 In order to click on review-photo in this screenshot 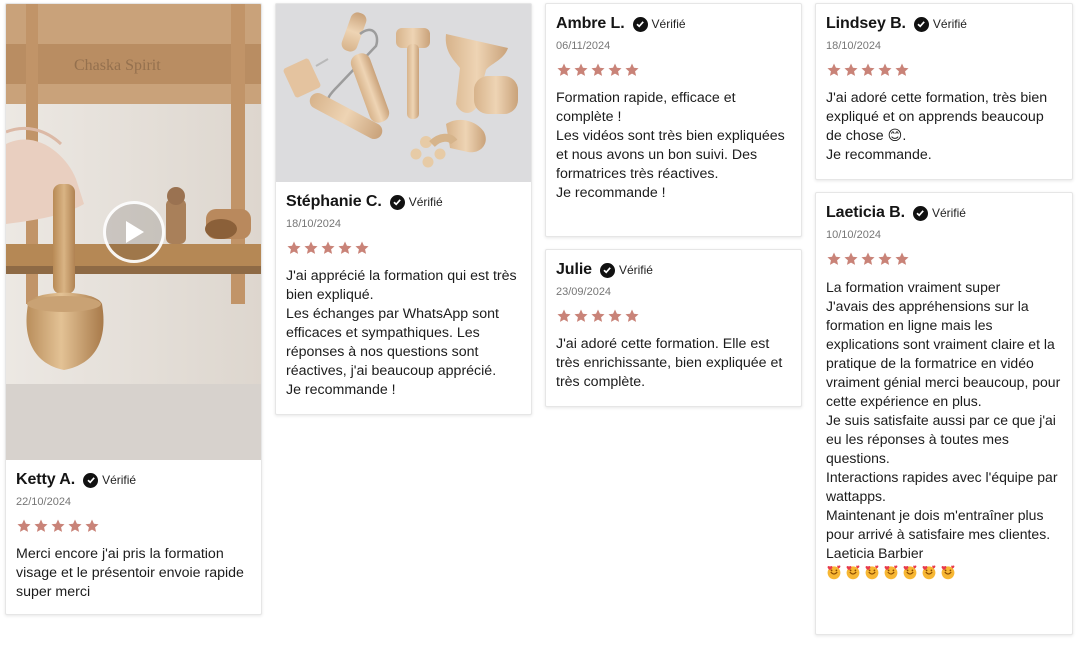, I will do `click(403, 93)`.